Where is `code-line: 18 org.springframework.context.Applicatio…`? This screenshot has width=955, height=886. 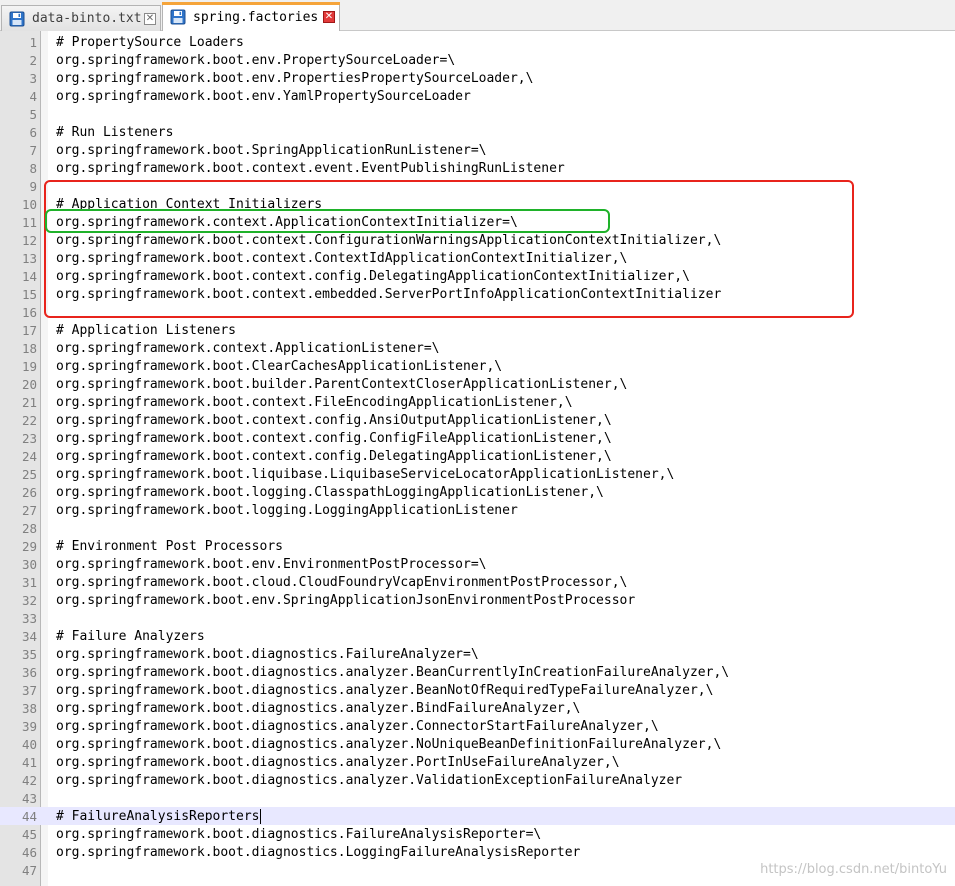 code-line: 18 org.springframework.context.Applicatio… is located at coordinates (477, 348).